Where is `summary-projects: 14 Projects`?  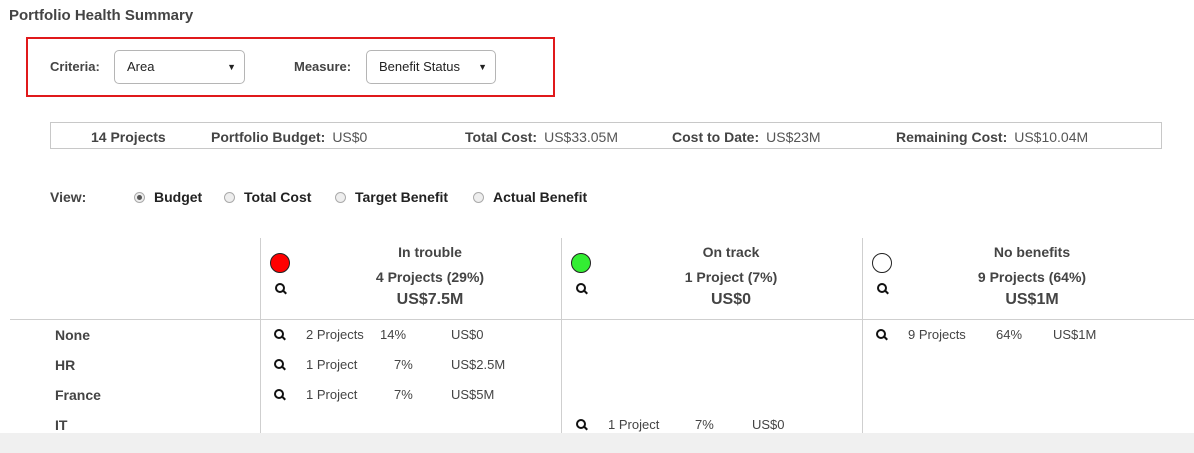
summary-projects: 14 Projects is located at coordinates (128, 137).